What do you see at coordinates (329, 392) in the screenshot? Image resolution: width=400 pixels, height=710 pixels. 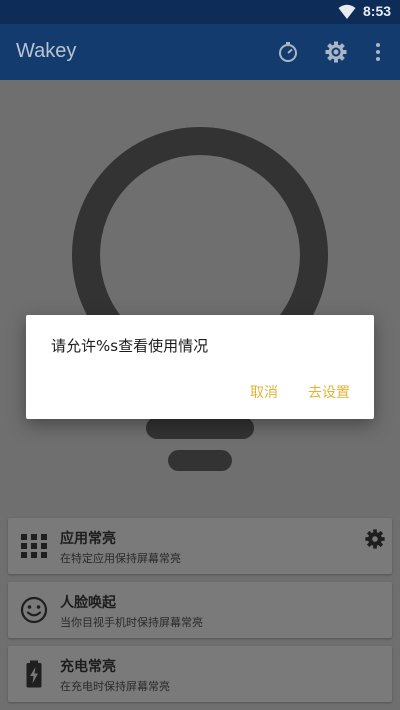 I see `go-to-settings-button: 去设置` at bounding box center [329, 392].